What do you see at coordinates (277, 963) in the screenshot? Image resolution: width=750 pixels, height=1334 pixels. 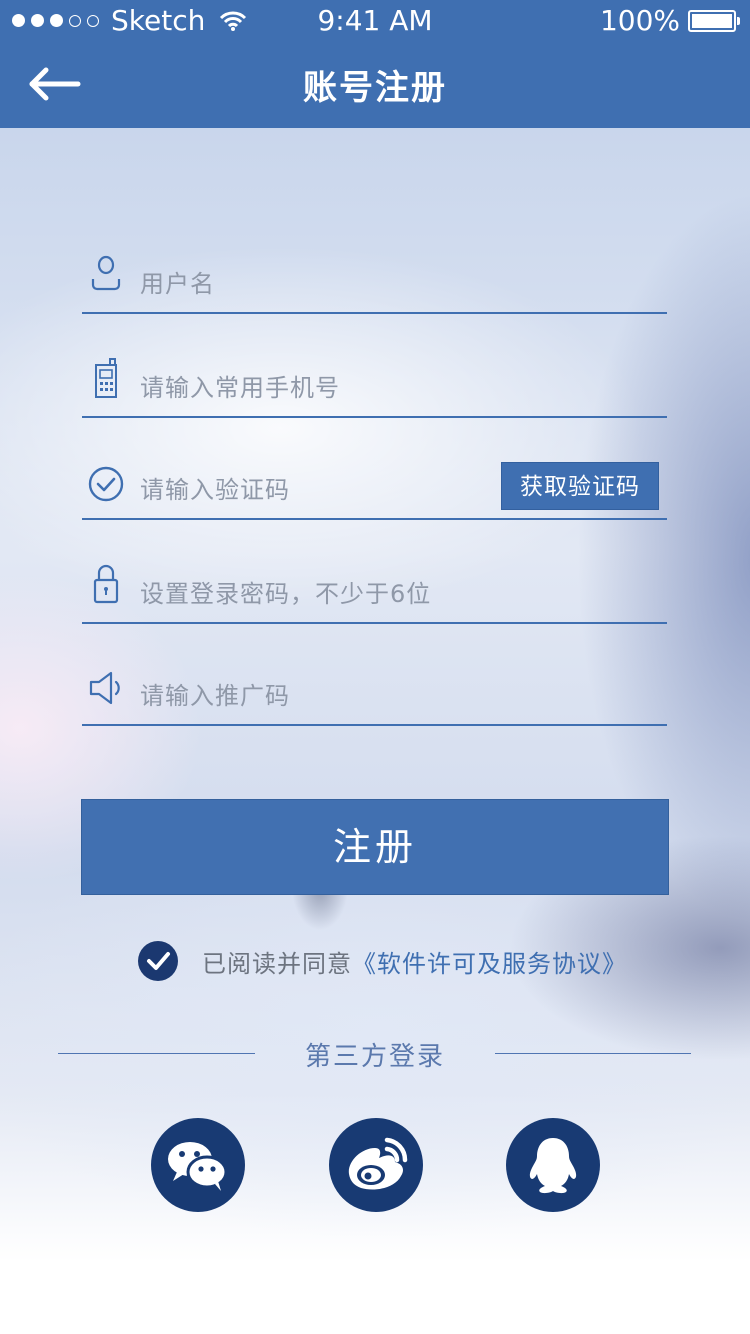 I see `agreement-text: 已阅读并同意` at bounding box center [277, 963].